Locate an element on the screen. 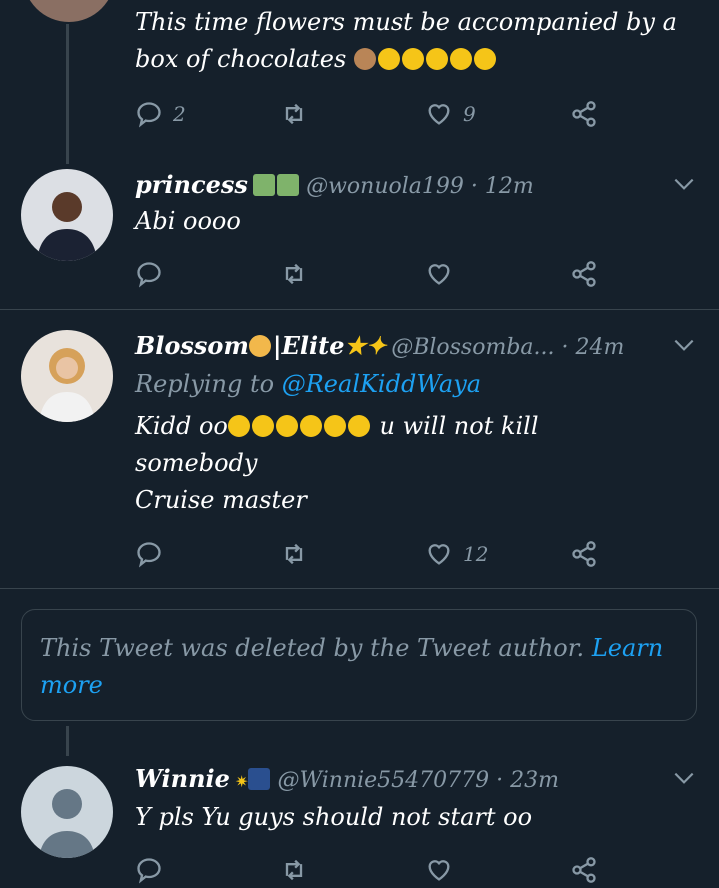  like-count: 9 is located at coordinates (469, 114).